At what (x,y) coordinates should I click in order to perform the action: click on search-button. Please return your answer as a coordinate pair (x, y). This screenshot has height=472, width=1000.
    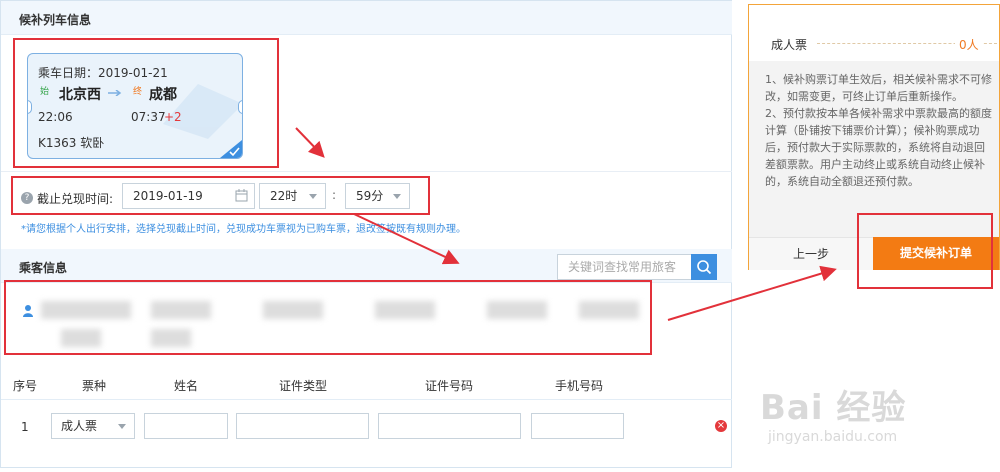
    Looking at the image, I should click on (704, 267).